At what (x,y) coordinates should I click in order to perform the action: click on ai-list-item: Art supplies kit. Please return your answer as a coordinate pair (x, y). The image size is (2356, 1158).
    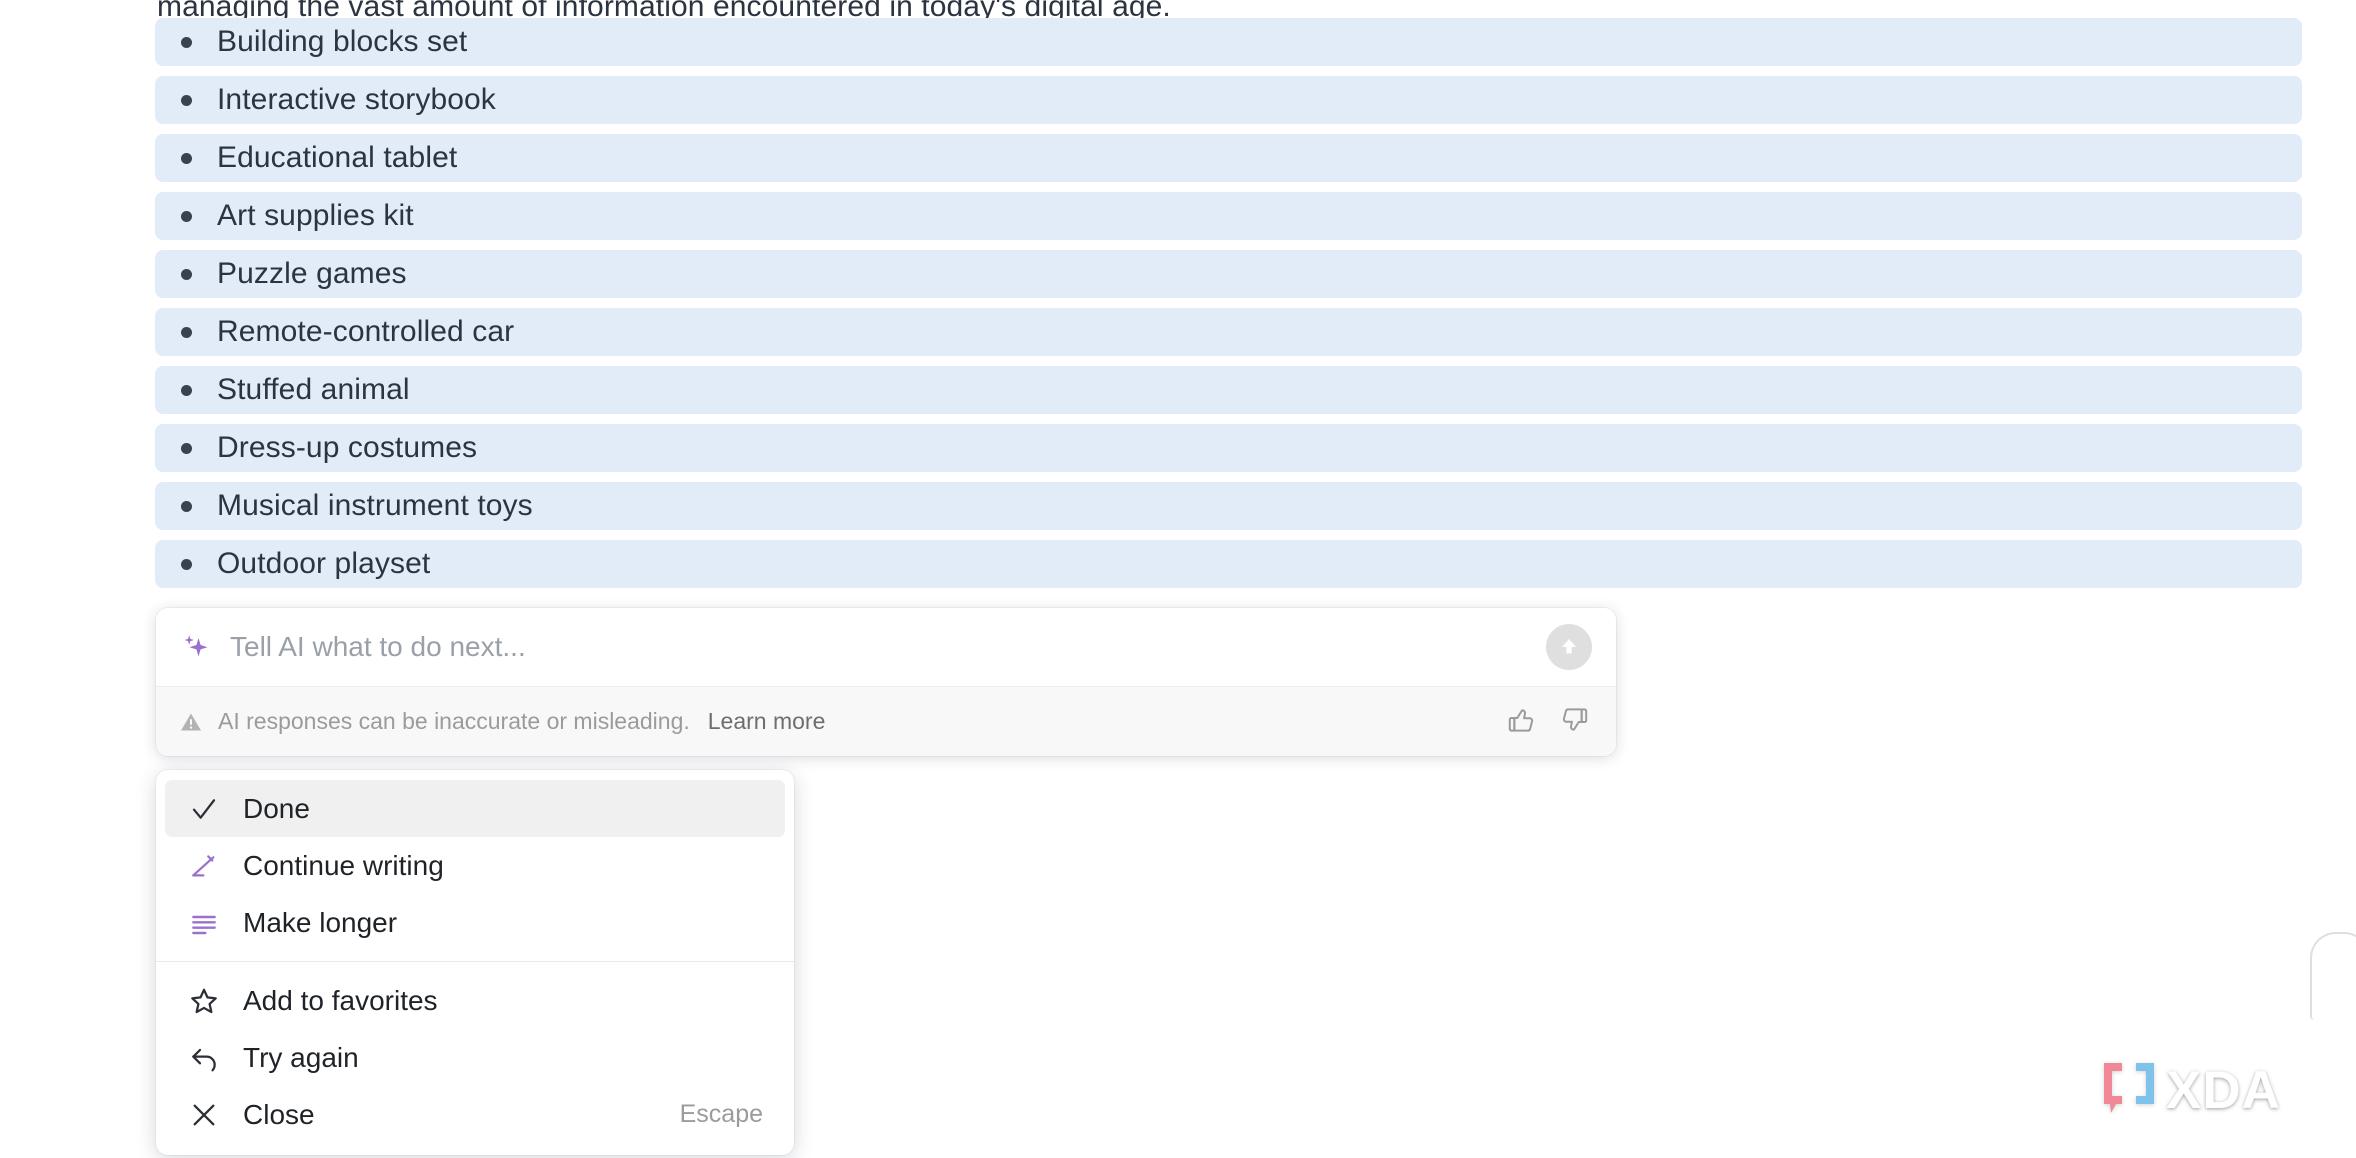
    Looking at the image, I should click on (1228, 216).